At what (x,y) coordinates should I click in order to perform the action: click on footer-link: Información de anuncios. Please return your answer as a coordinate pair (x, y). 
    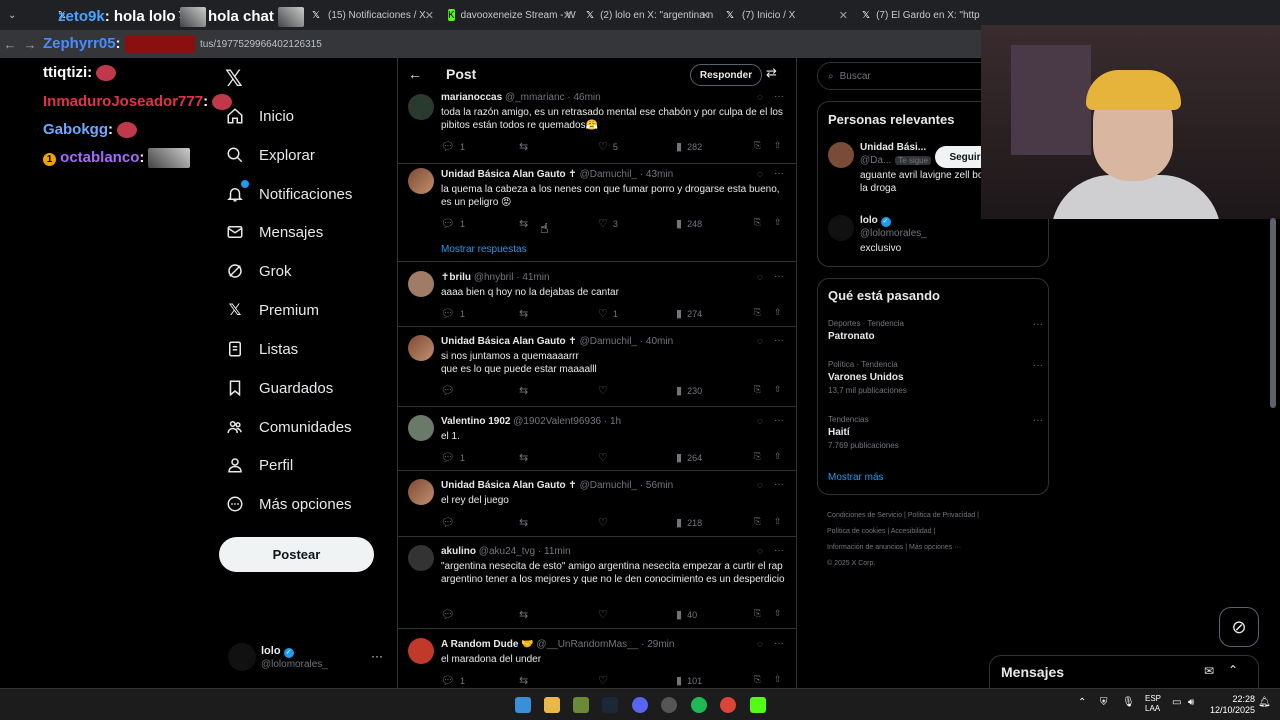
    Looking at the image, I should click on (865, 547).